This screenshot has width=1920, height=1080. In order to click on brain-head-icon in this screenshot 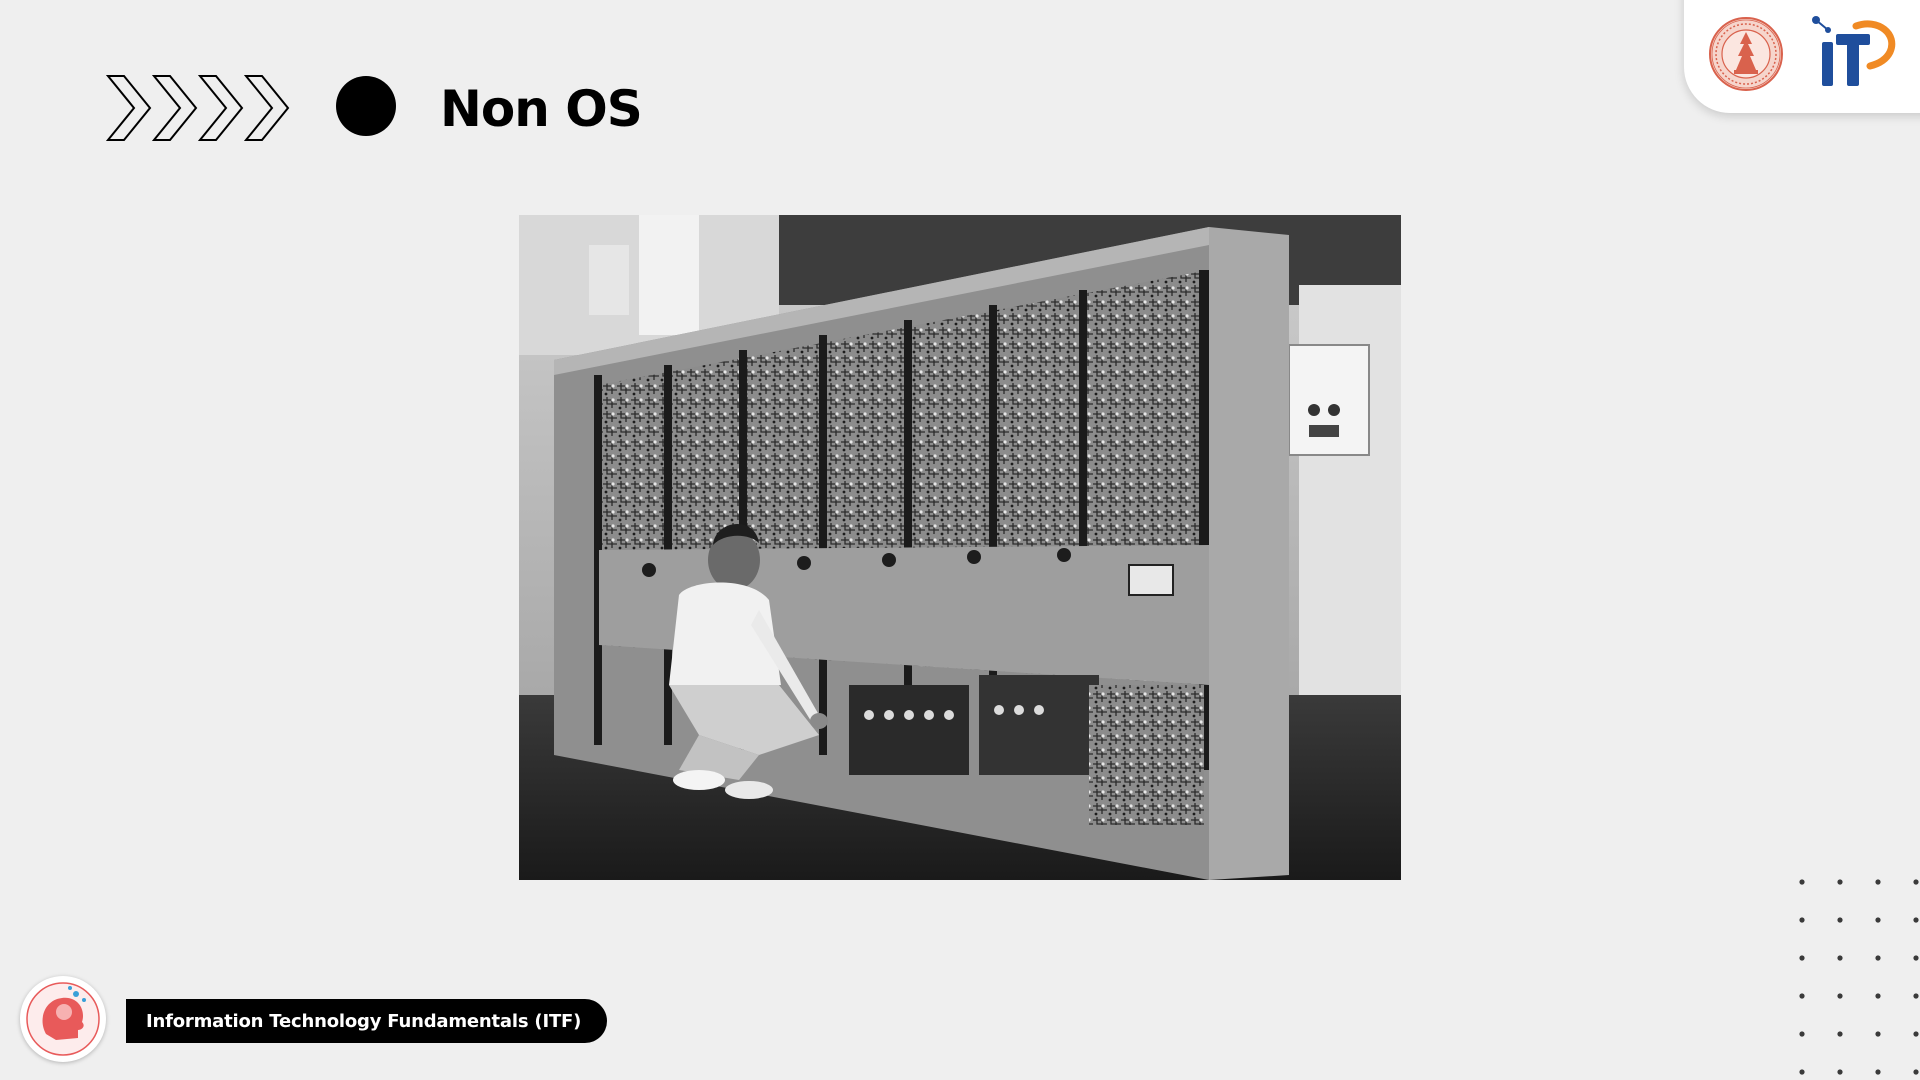, I will do `click(63, 1019)`.